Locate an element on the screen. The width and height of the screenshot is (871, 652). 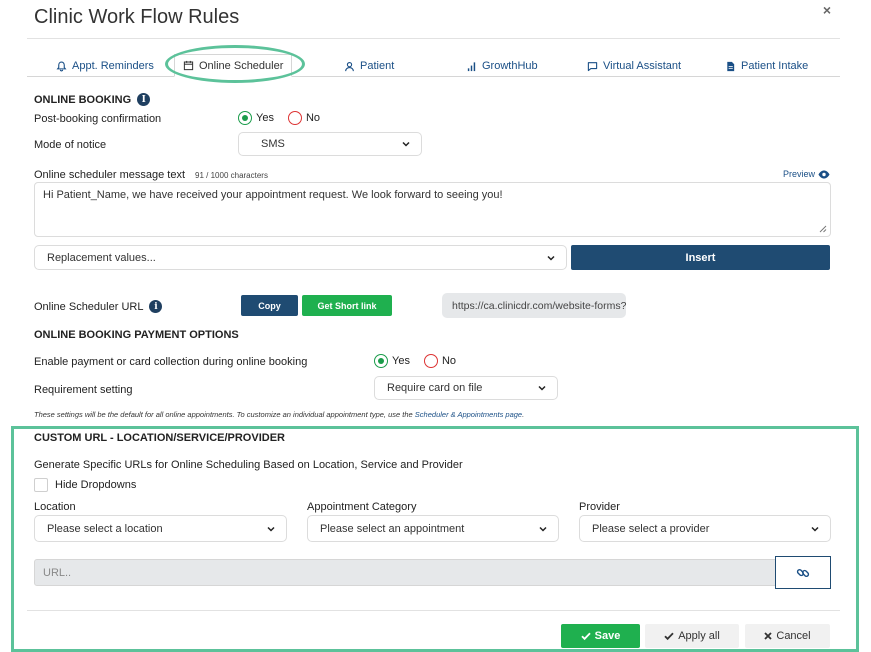
bell-icon is located at coordinates (61, 66).